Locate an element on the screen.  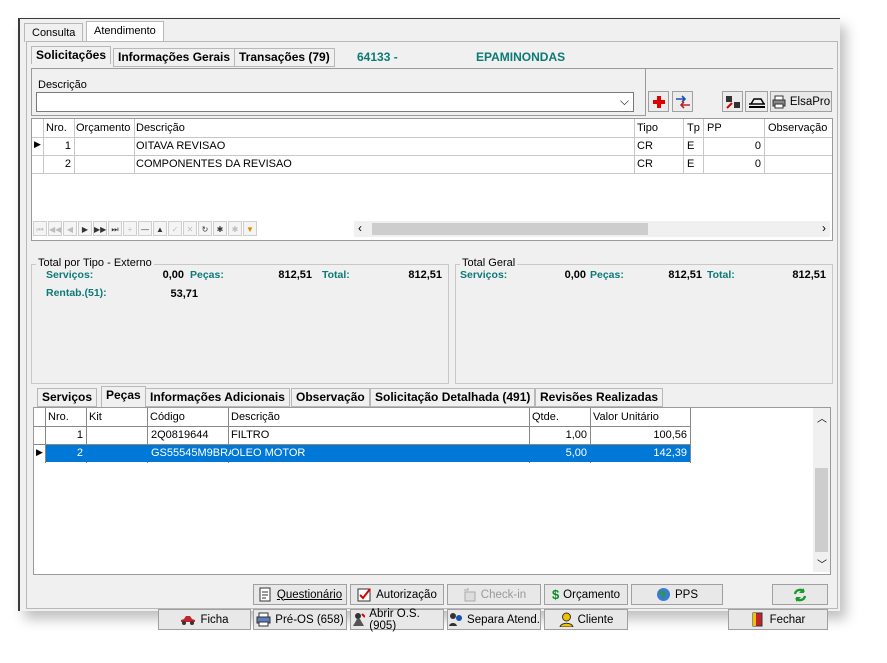
last-record-icon: ⏭ is located at coordinates (115, 228).